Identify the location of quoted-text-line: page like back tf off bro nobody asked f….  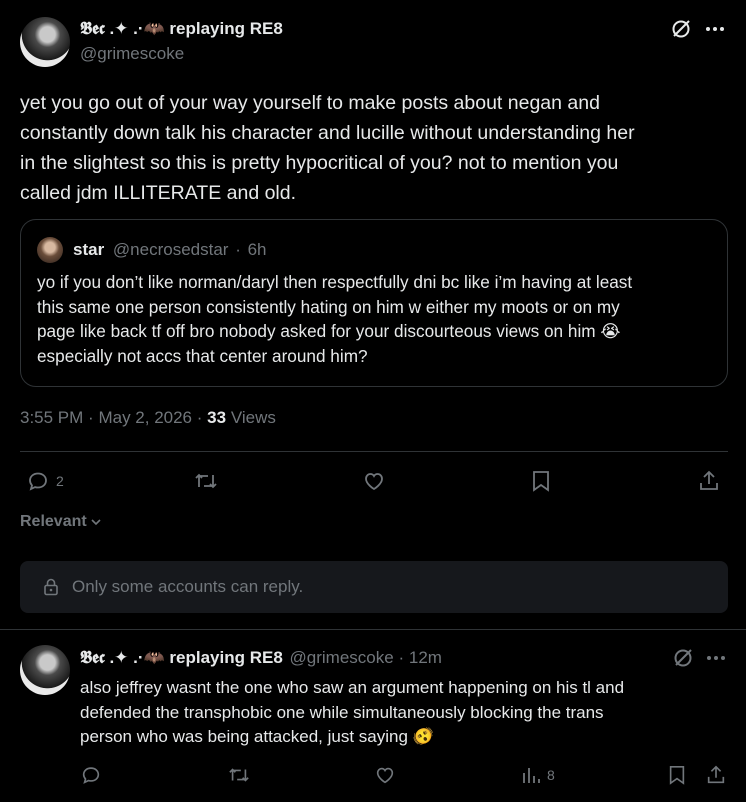
(329, 331).